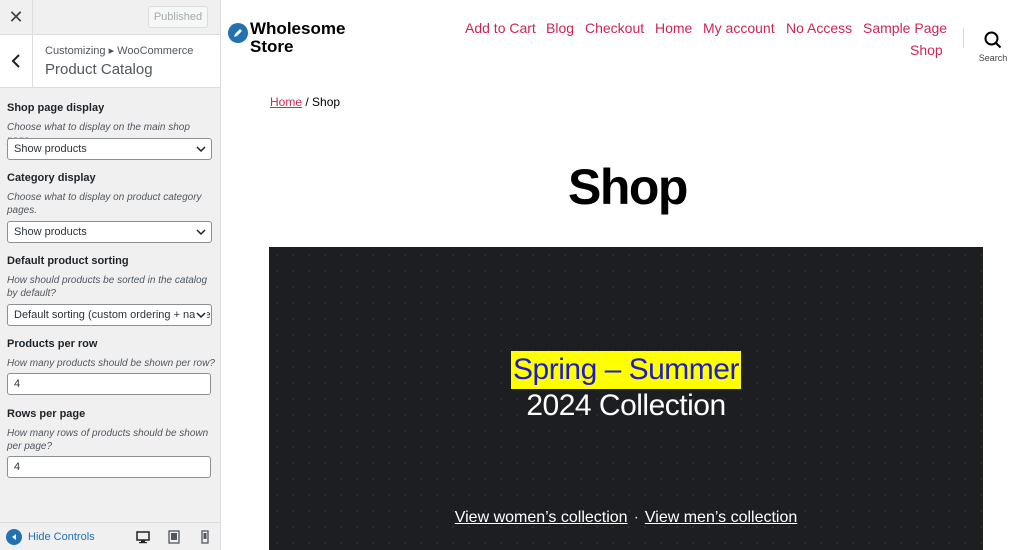  Describe the element at coordinates (109, 384) in the screenshot. I see `products-per-row-input: 4` at that location.